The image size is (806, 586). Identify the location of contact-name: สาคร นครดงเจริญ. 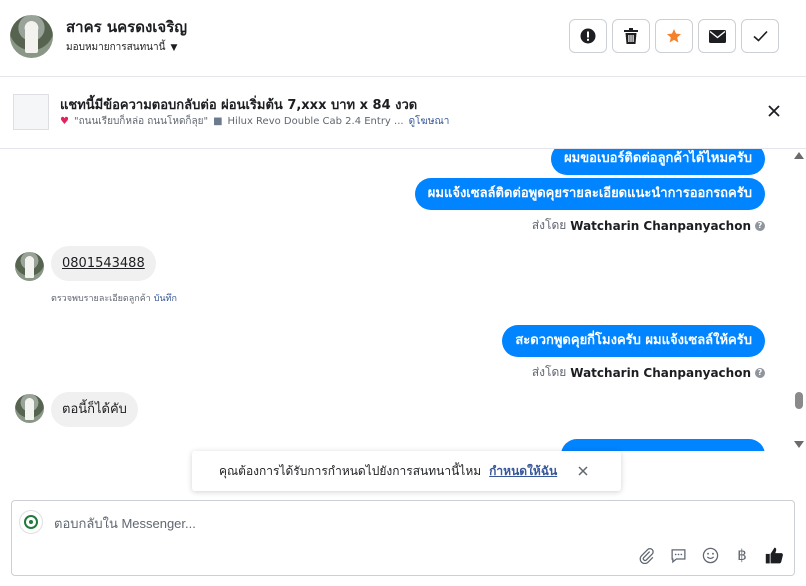
(126, 27).